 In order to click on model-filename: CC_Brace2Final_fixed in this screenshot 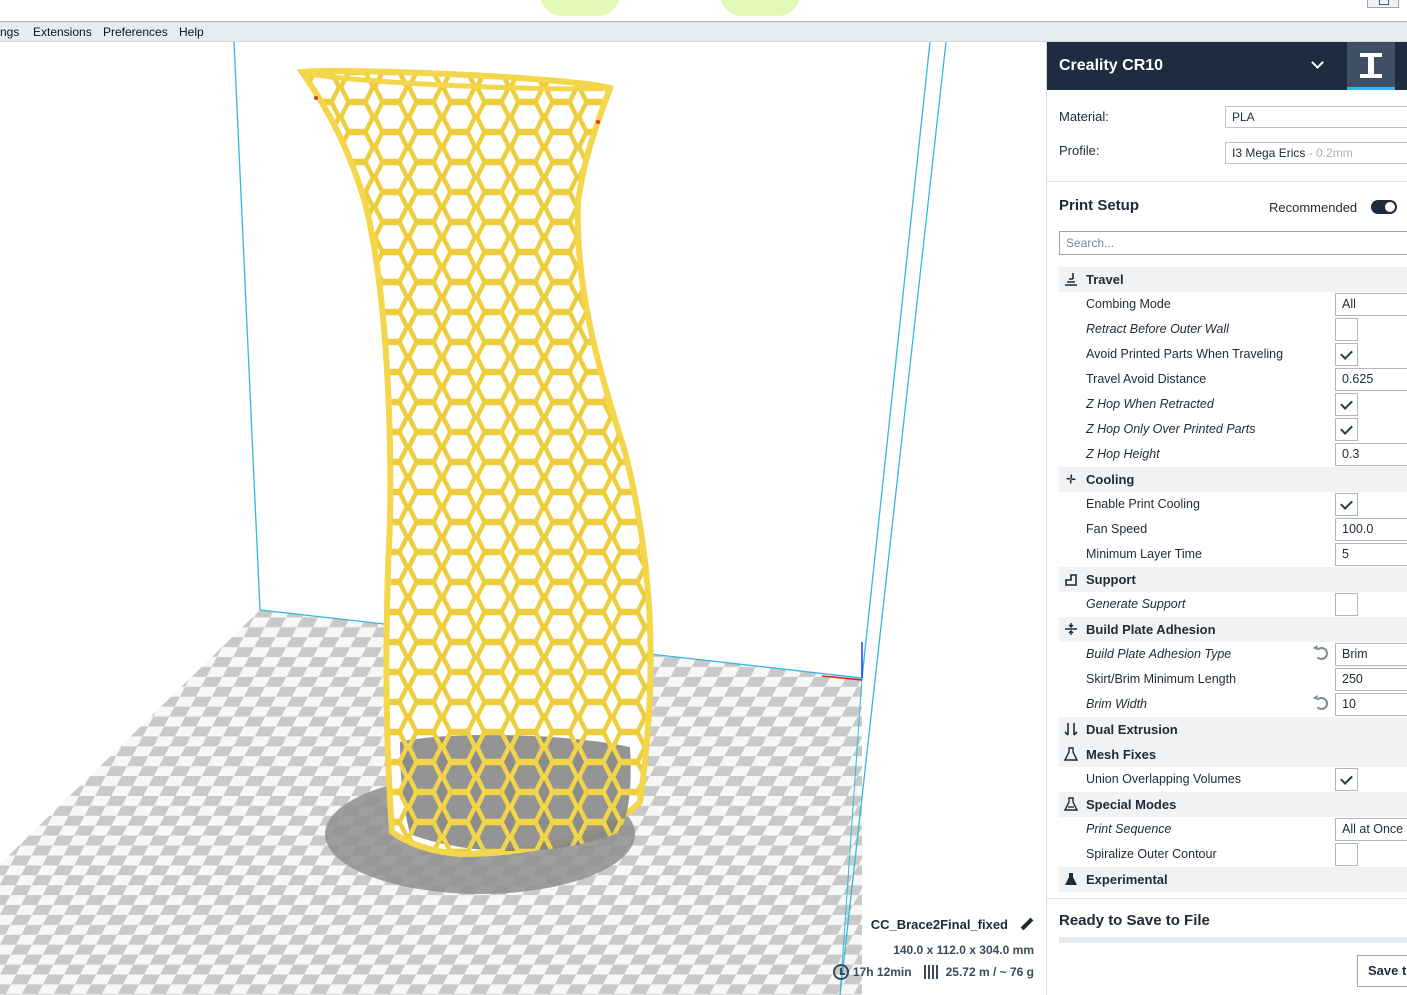, I will do `click(939, 924)`.